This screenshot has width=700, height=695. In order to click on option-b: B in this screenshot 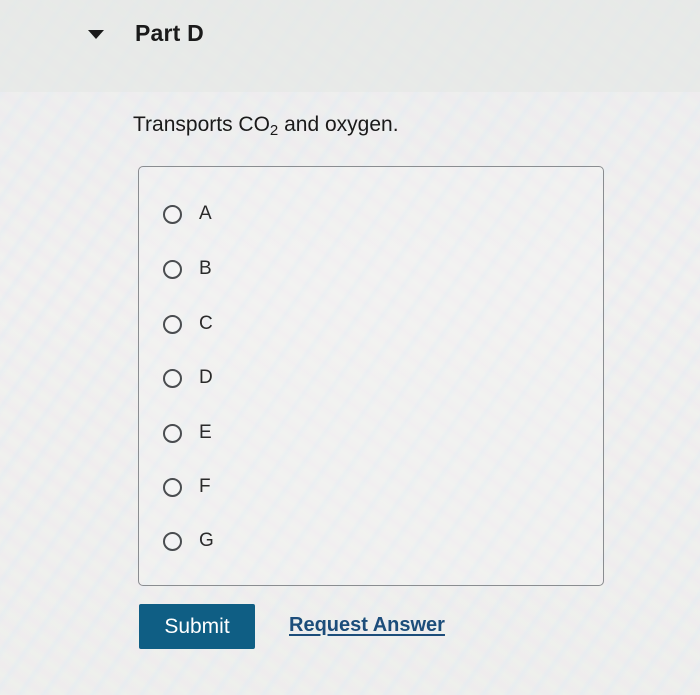, I will do `click(187, 269)`.